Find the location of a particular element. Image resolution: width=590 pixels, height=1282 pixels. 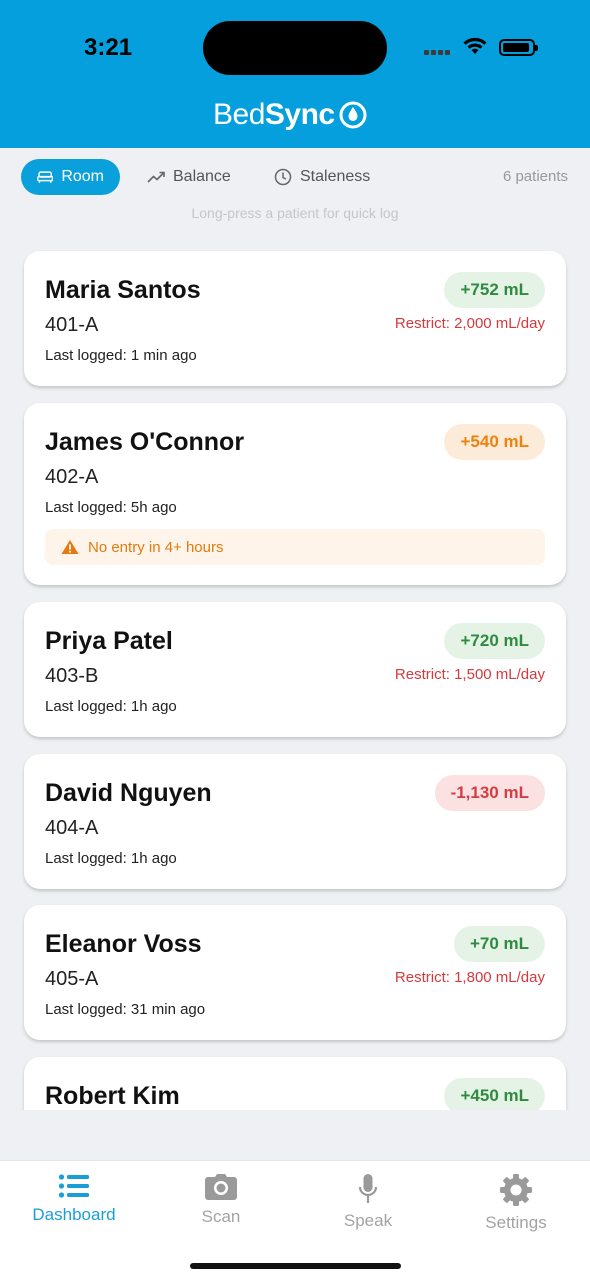

filter-staleness-button: Staleness is located at coordinates (322, 177).